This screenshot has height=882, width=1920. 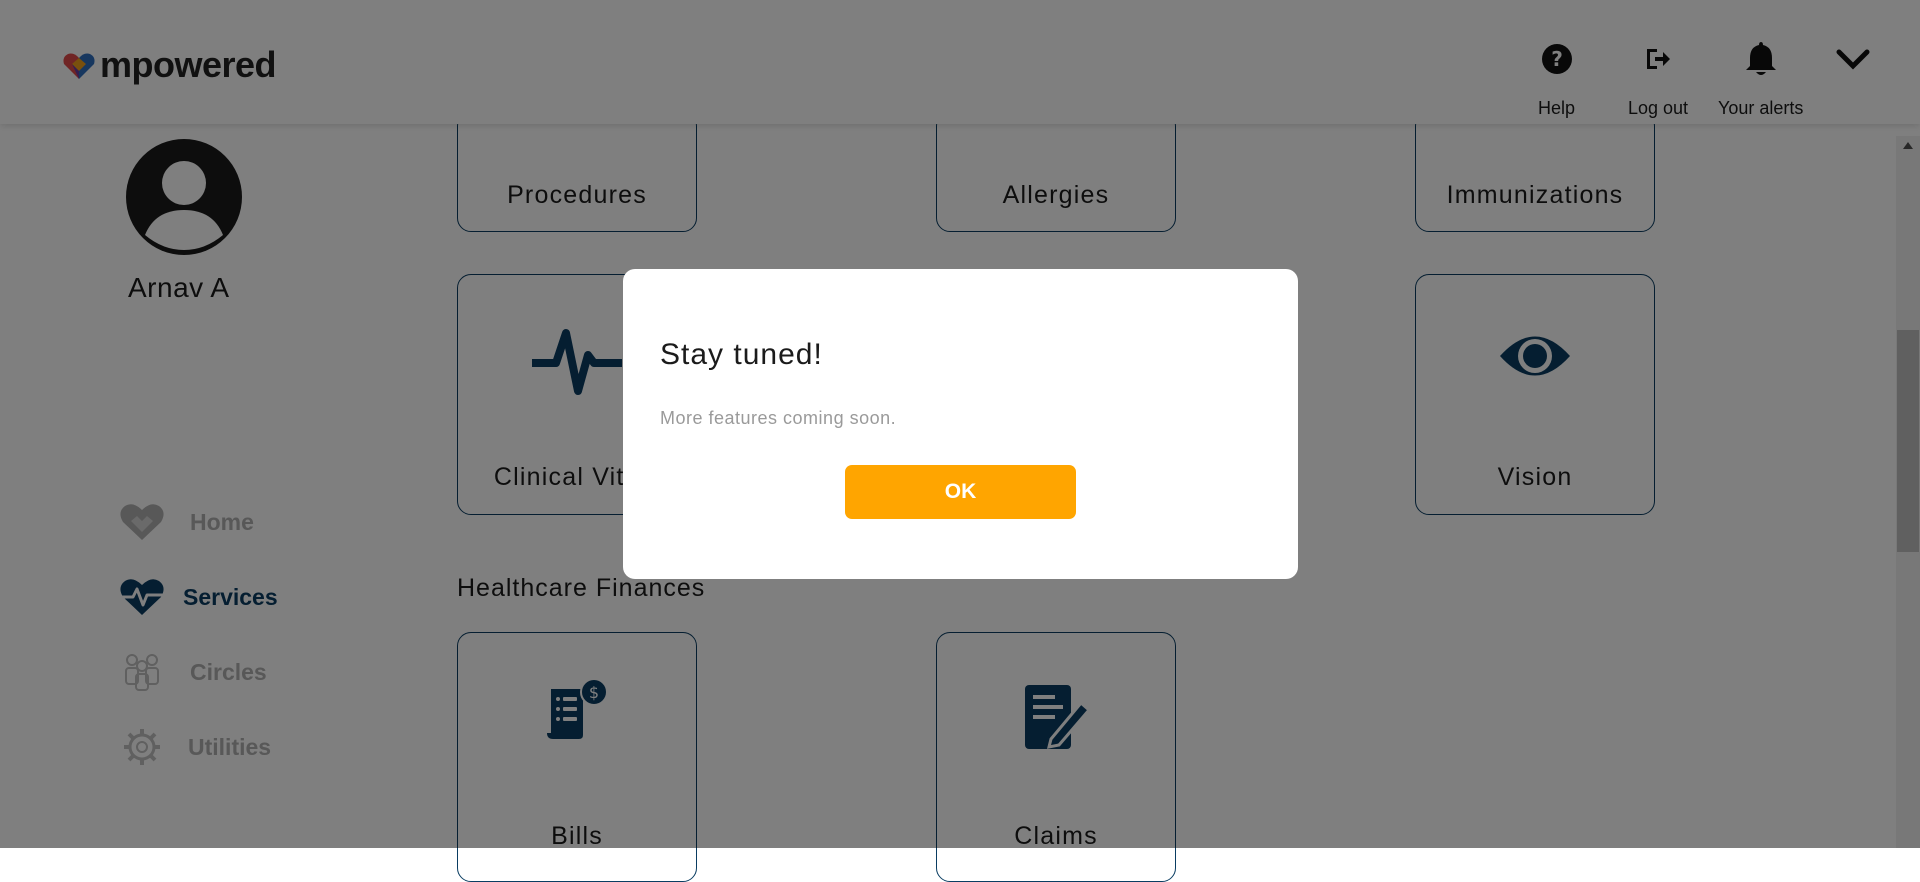 What do you see at coordinates (741, 354) in the screenshot?
I see `dialog-title: Stay tuned!` at bounding box center [741, 354].